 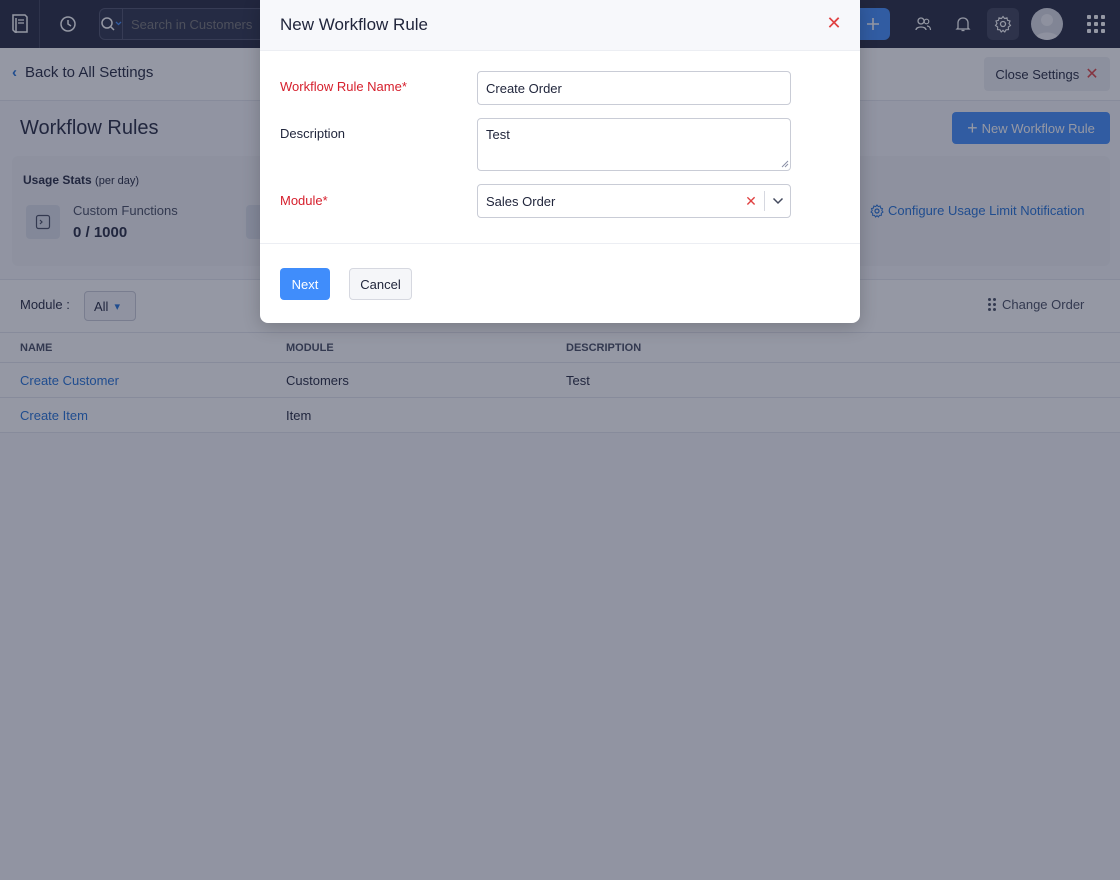 I want to click on chevron-down-icon, so click(x=777, y=201).